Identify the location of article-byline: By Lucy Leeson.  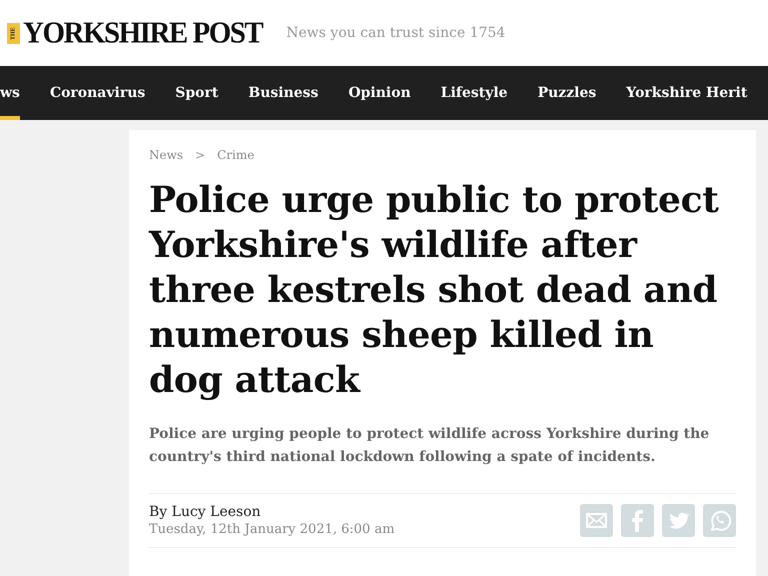
(205, 512).